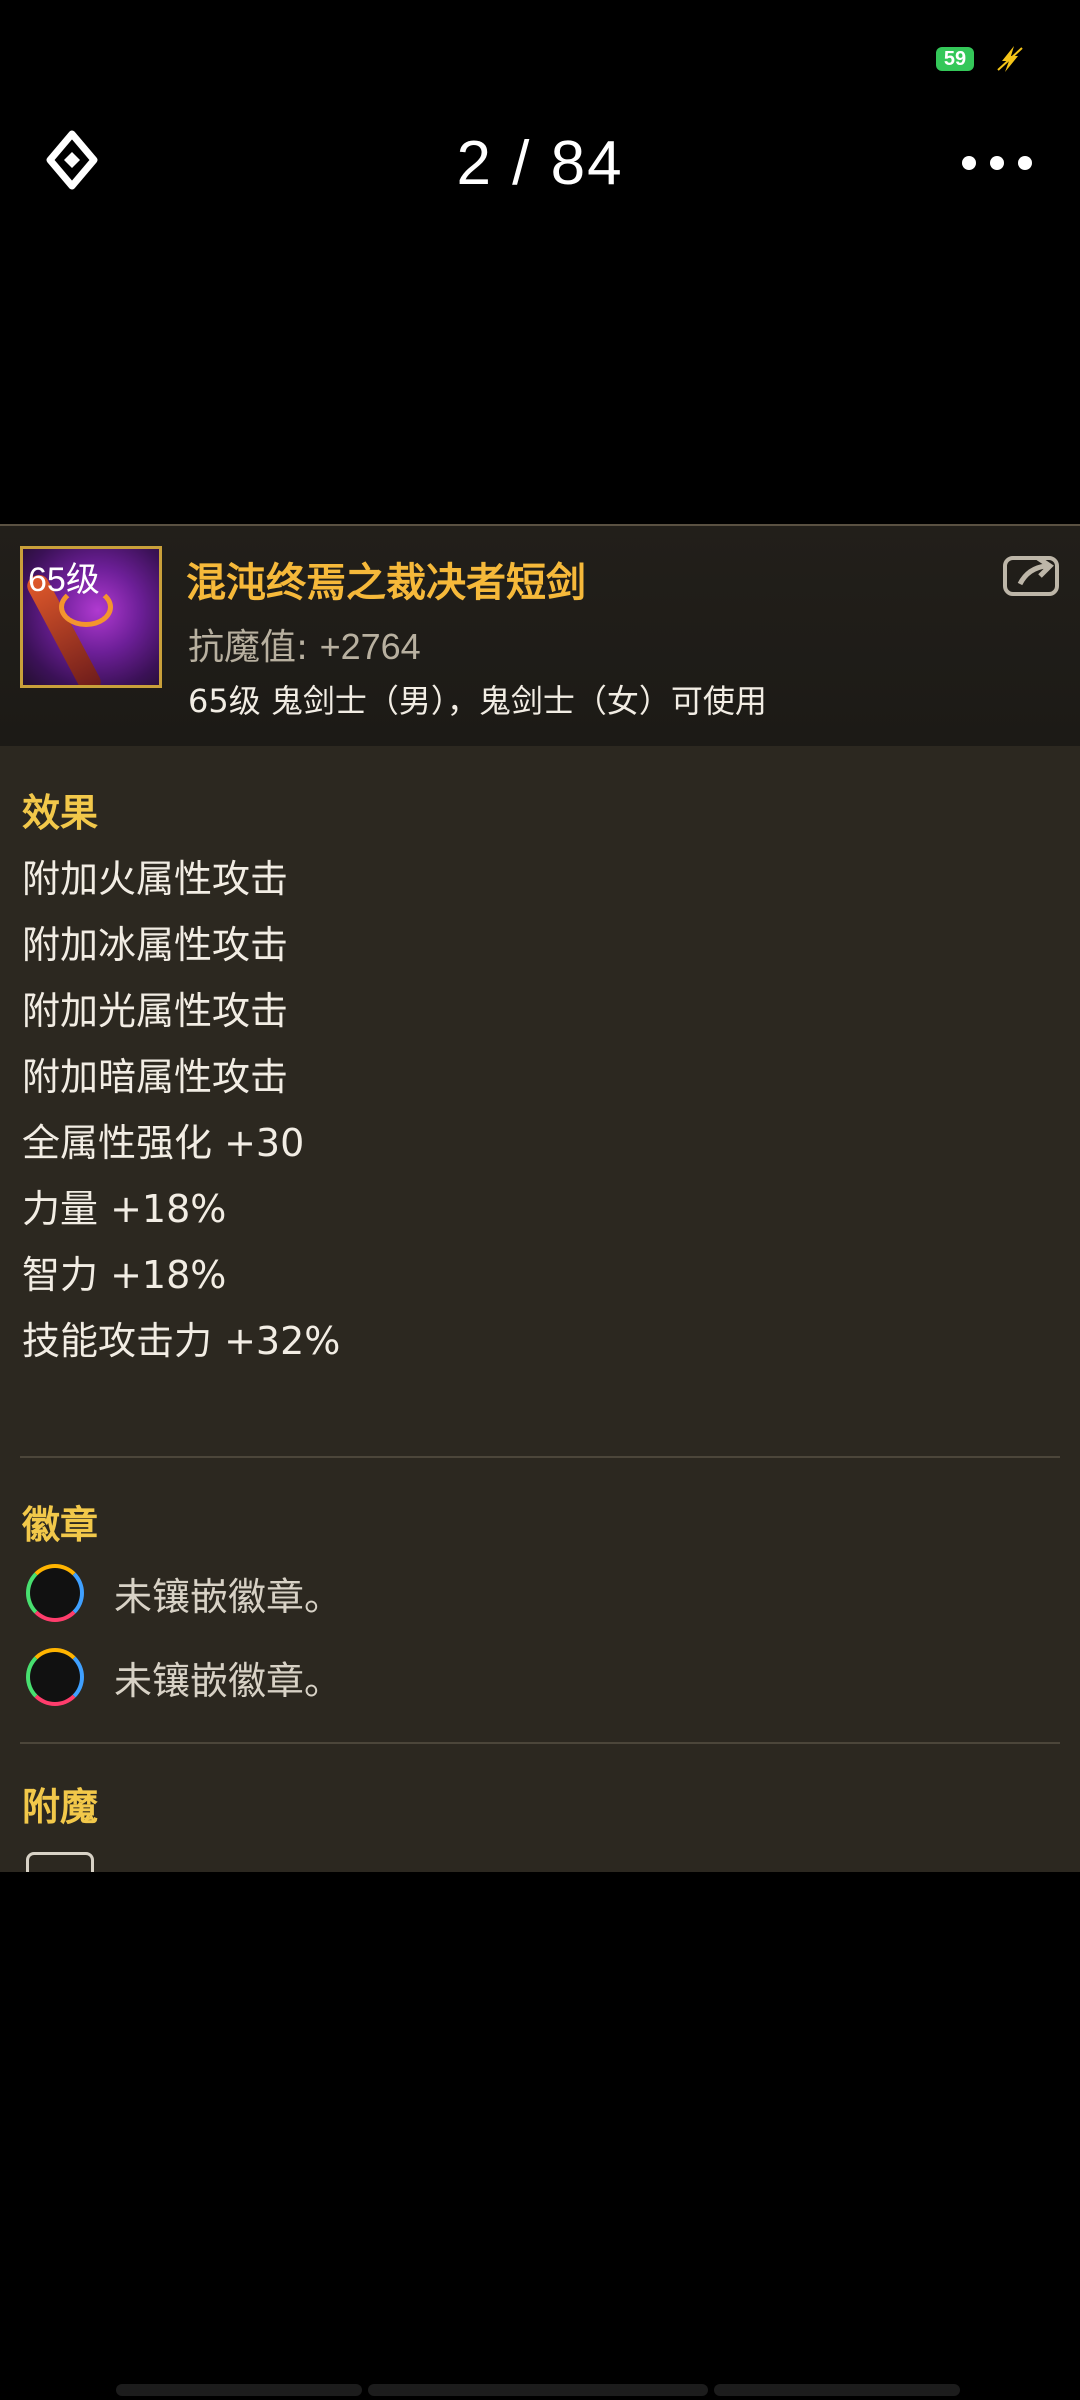  Describe the element at coordinates (1031, 574) in the screenshot. I see `share-icon` at that location.